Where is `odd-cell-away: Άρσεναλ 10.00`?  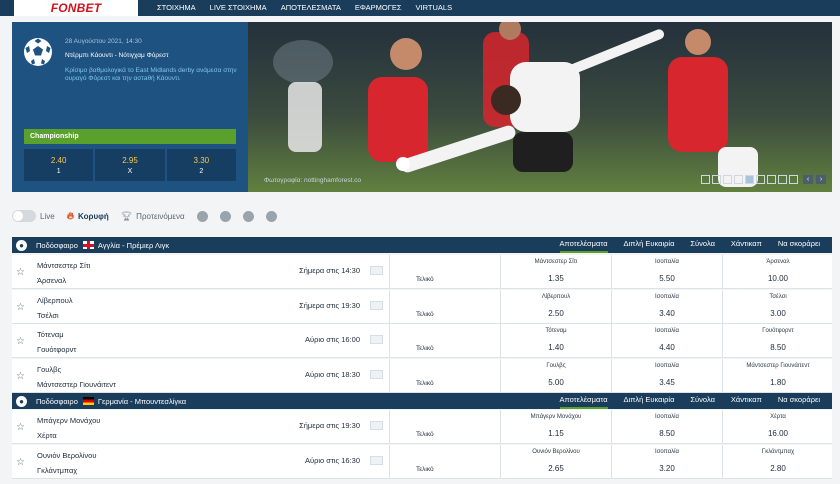
odd-cell-away: Άρσεναλ 10.00 is located at coordinates (777, 272).